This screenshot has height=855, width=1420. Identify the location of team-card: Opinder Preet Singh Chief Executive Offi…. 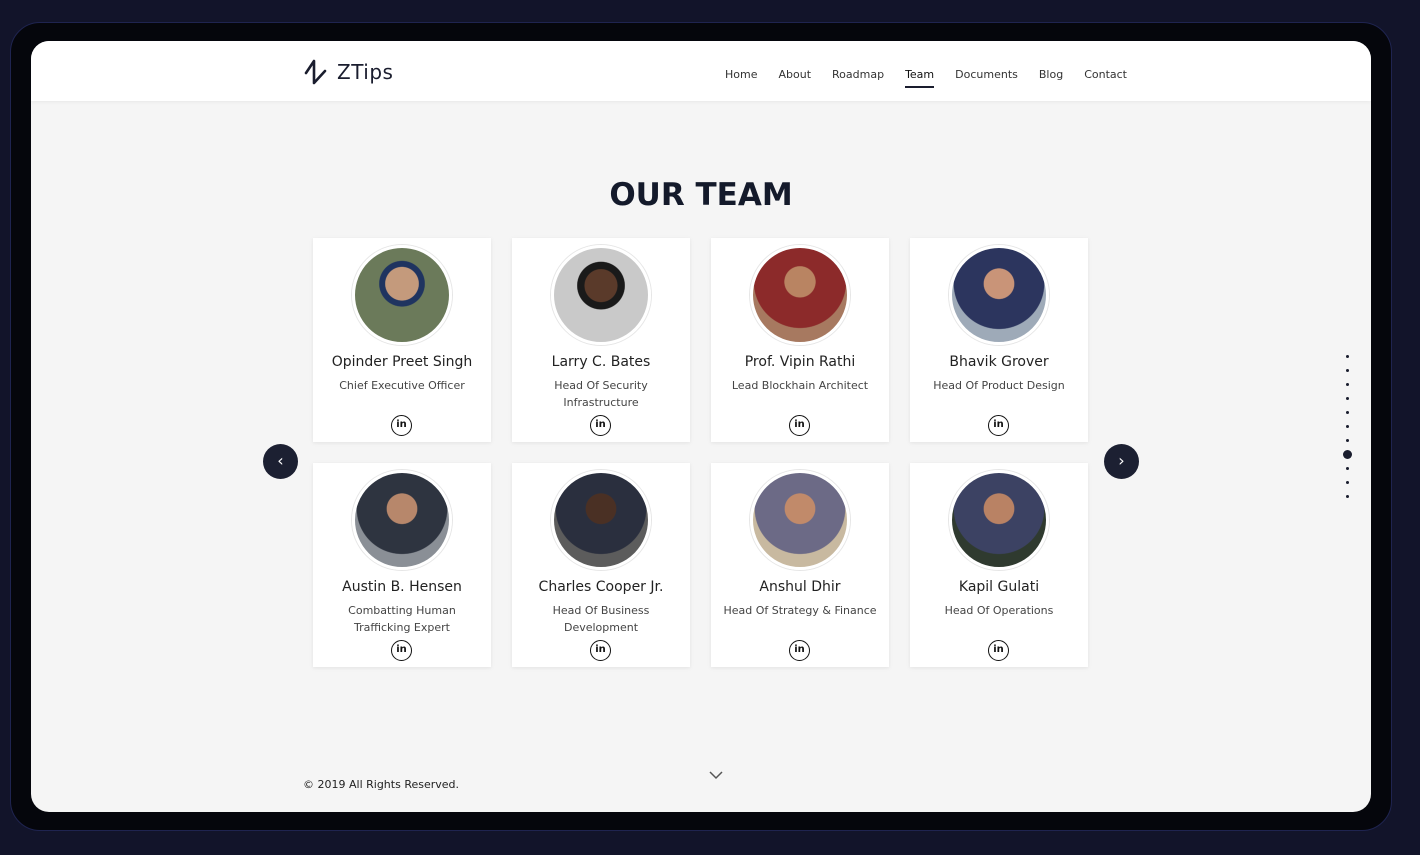
(402, 340).